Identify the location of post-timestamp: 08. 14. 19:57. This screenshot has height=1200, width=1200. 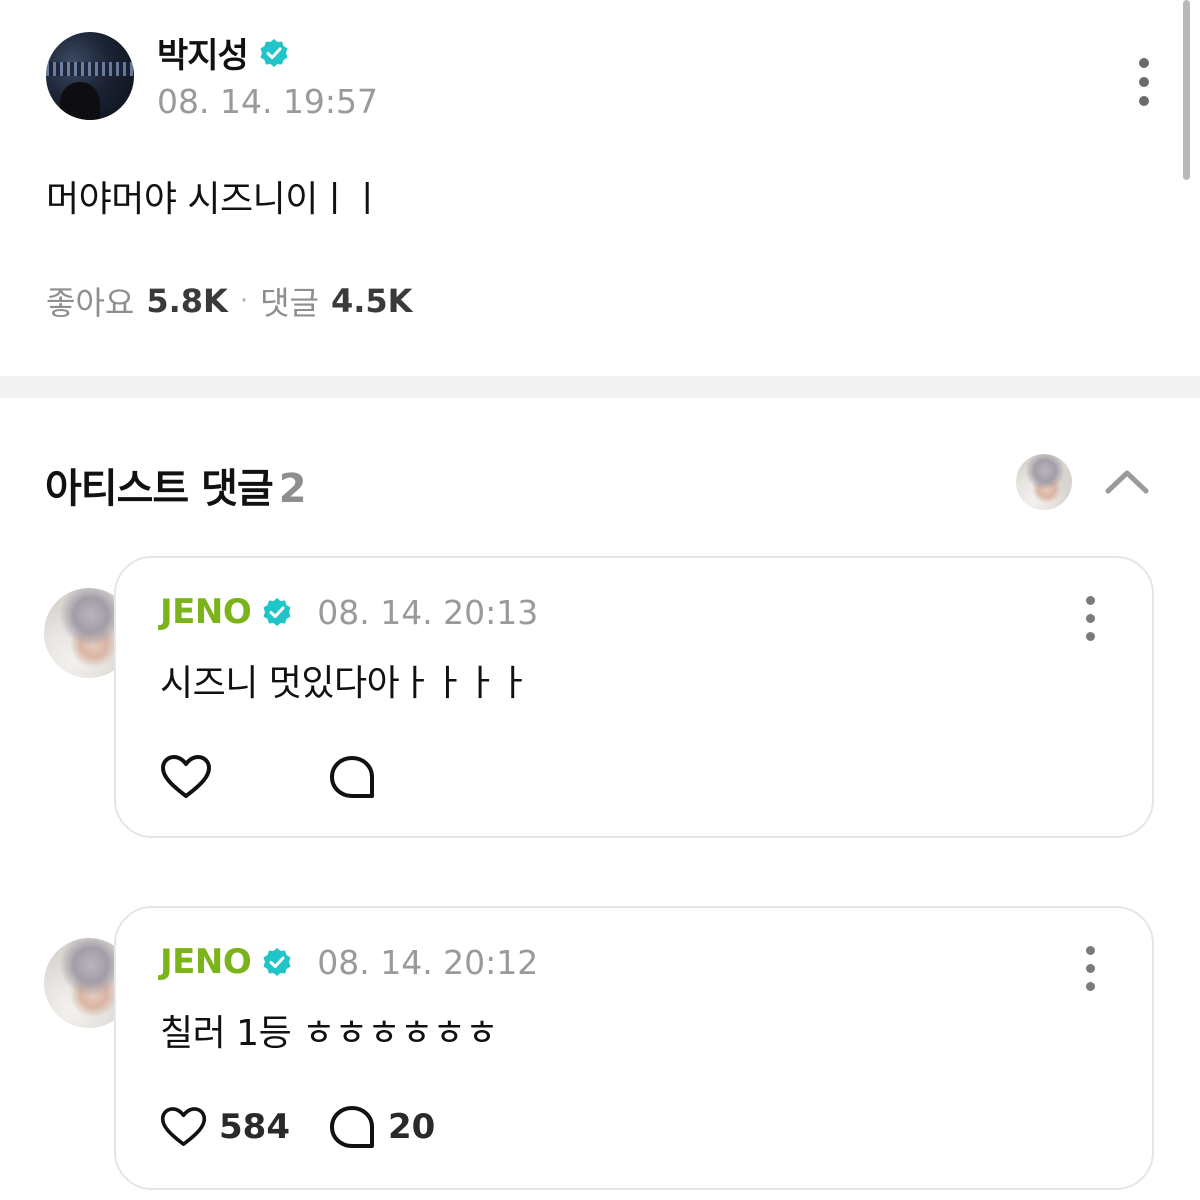
(268, 101).